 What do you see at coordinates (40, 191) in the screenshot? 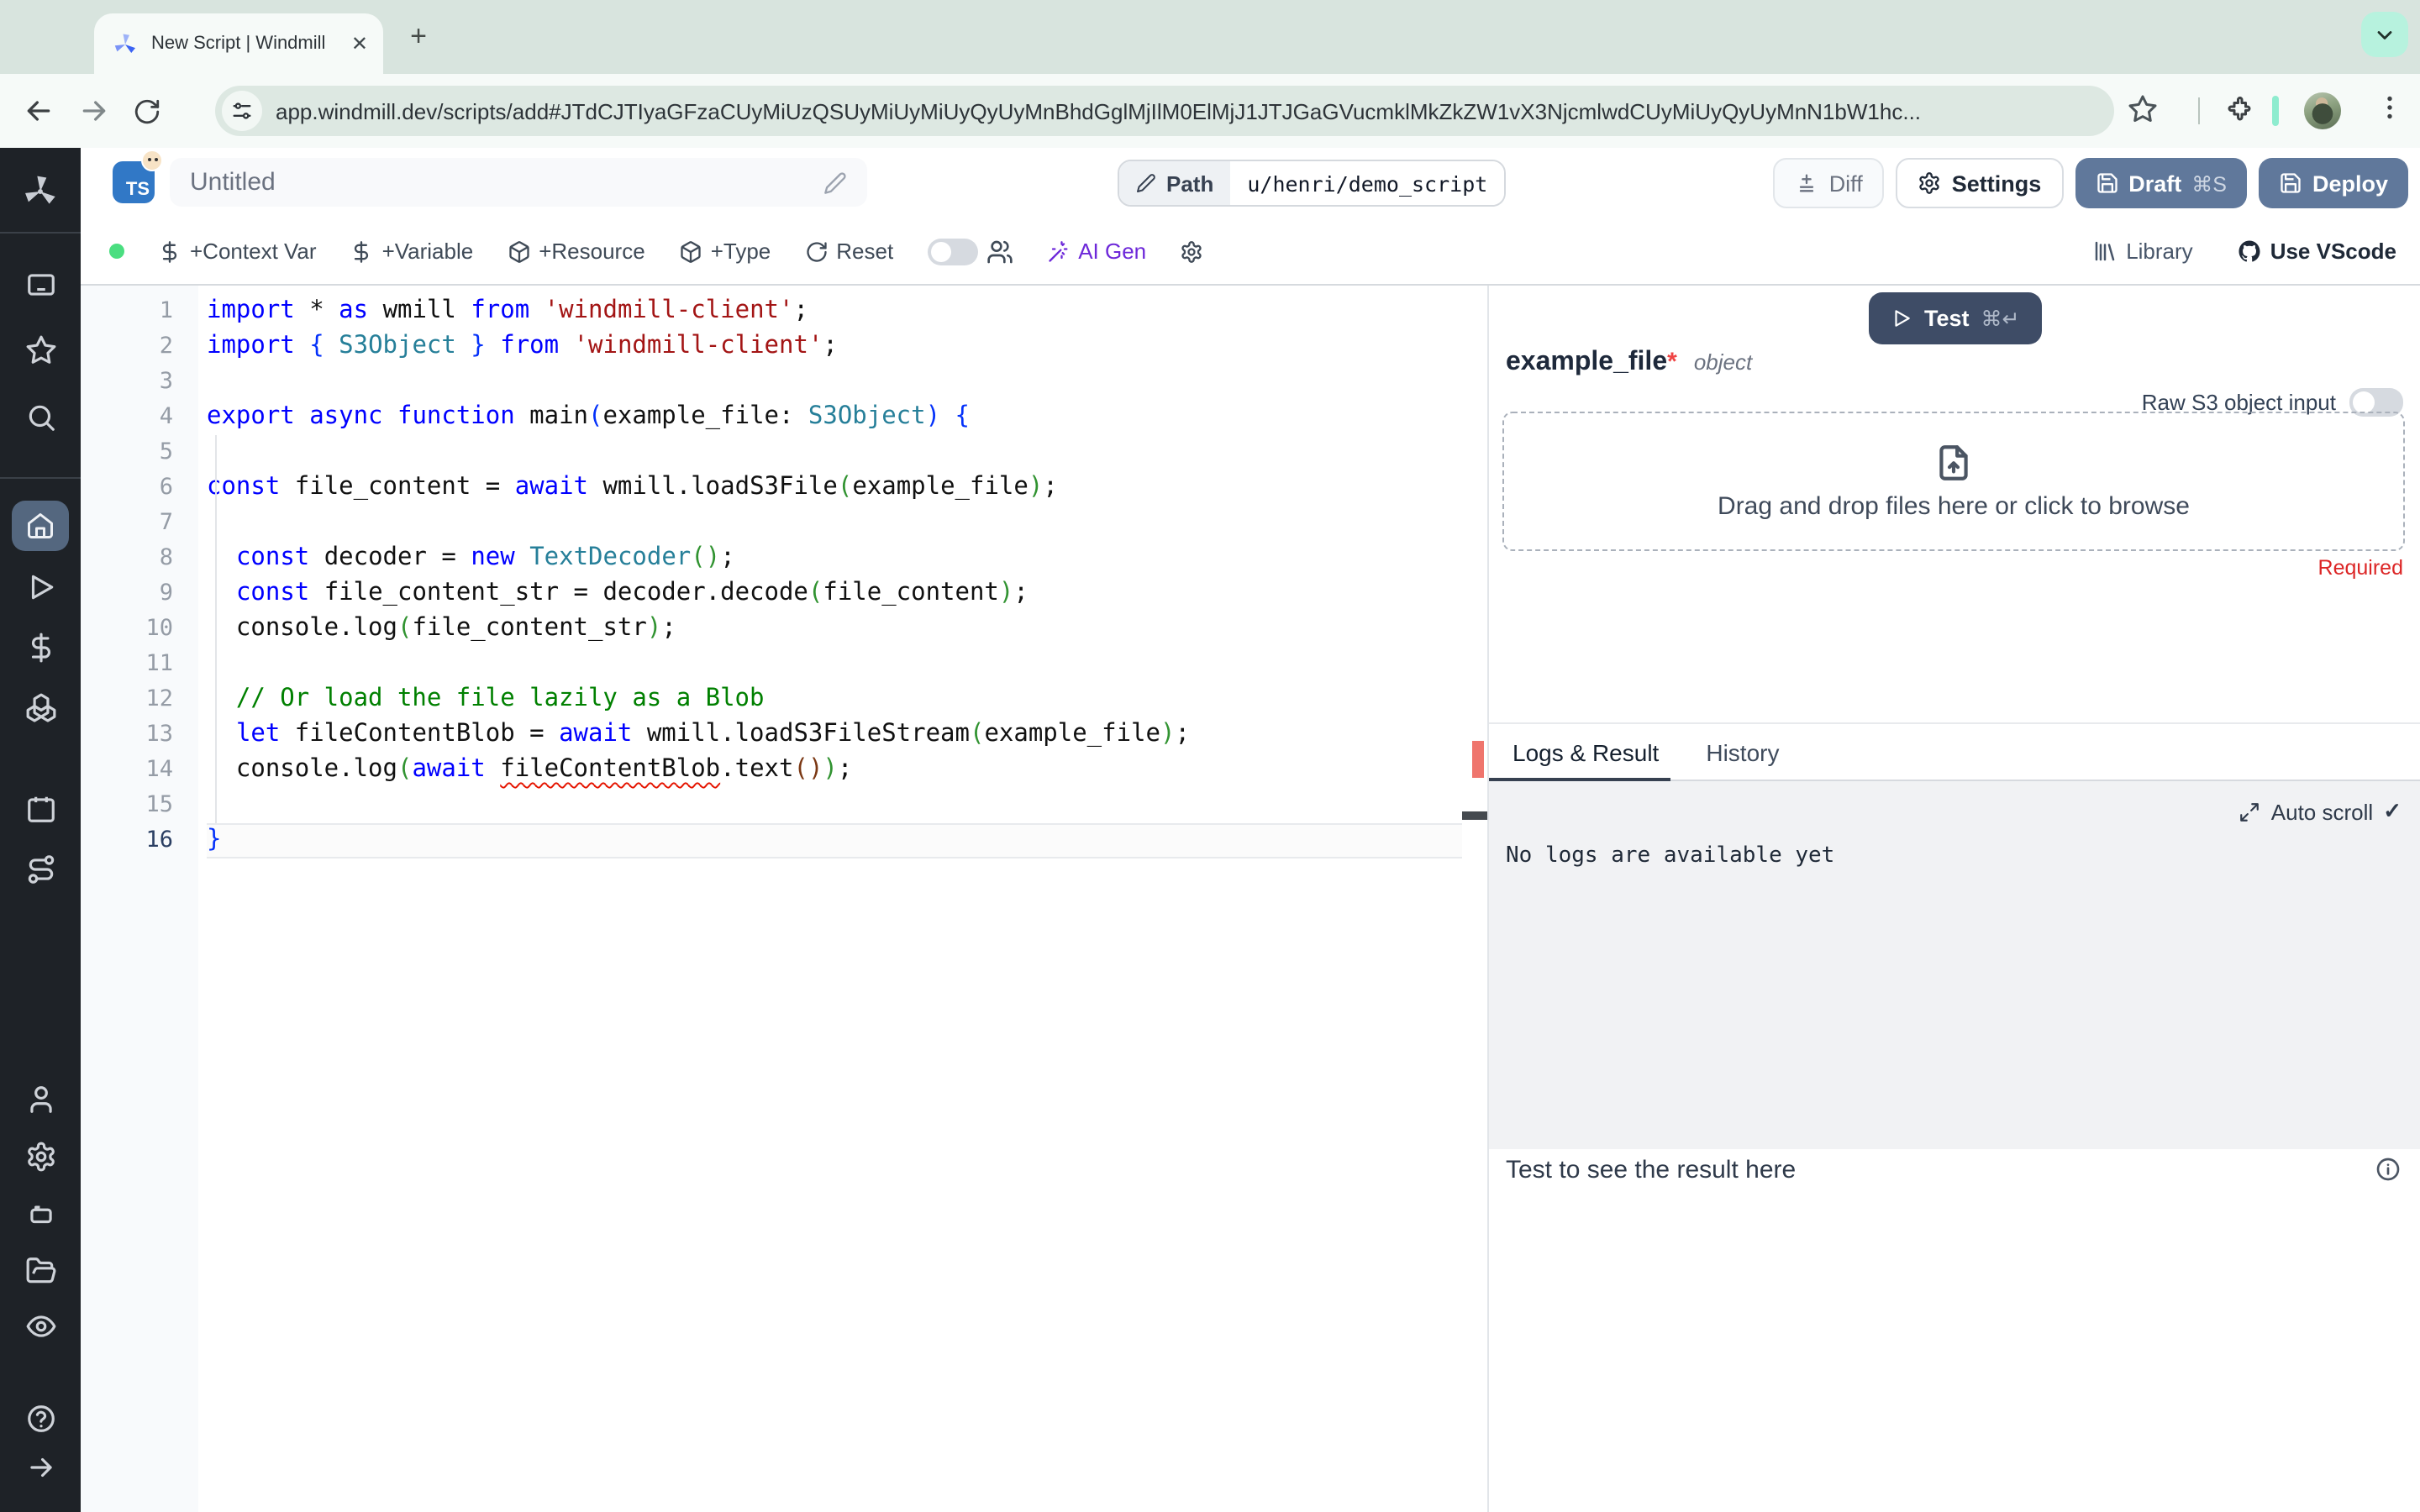
I see `windmill-logo` at bounding box center [40, 191].